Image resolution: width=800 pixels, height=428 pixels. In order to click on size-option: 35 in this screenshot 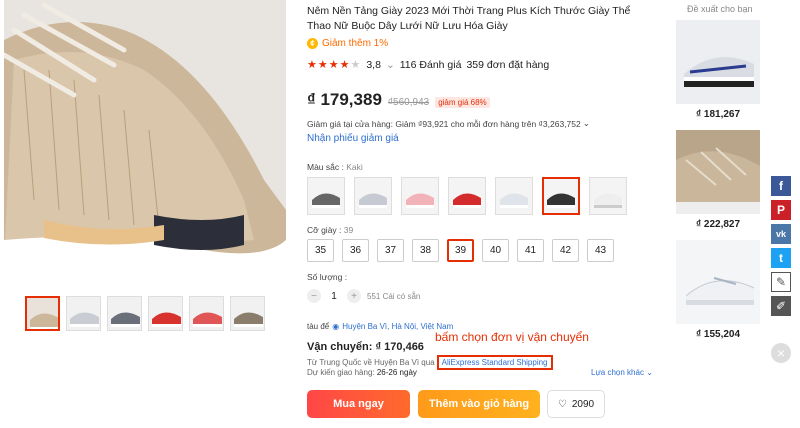, I will do `click(320, 250)`.